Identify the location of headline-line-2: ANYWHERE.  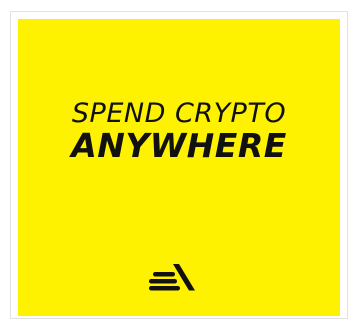
(179, 145).